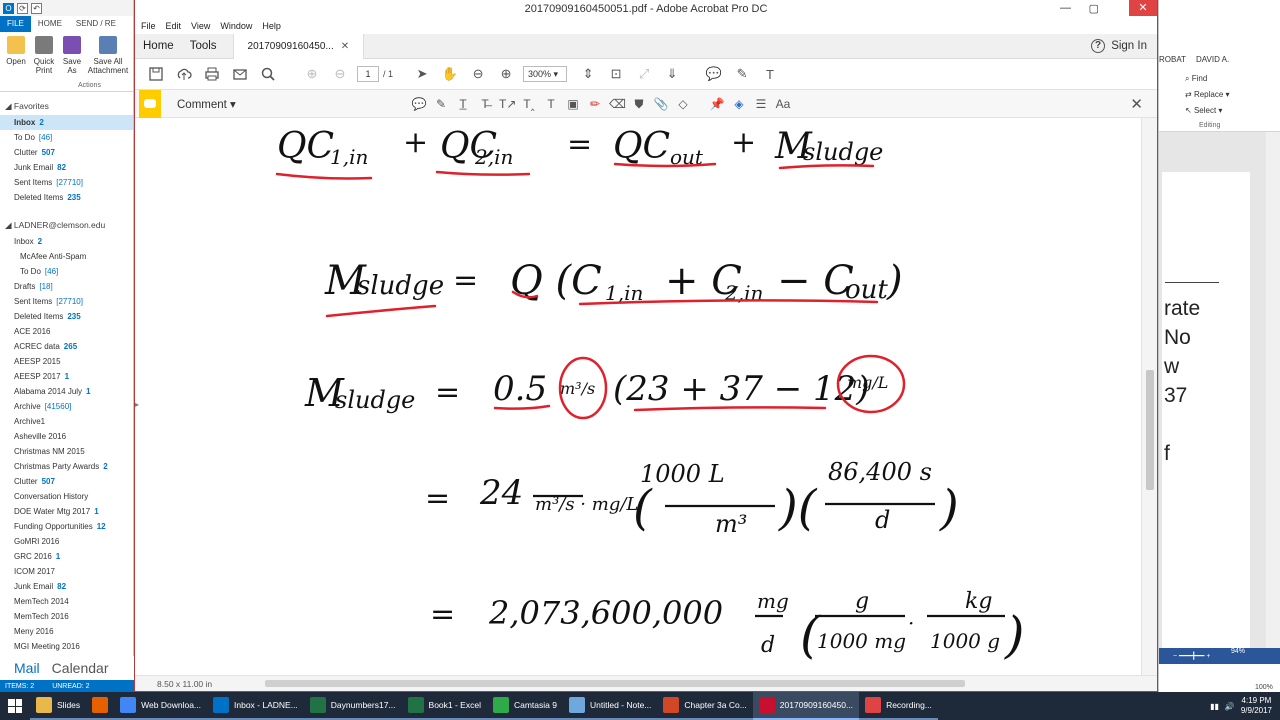 This screenshot has height=720, width=1280. What do you see at coordinates (137, 404) in the screenshot?
I see `left-panel-toggle: ▸` at bounding box center [137, 404].